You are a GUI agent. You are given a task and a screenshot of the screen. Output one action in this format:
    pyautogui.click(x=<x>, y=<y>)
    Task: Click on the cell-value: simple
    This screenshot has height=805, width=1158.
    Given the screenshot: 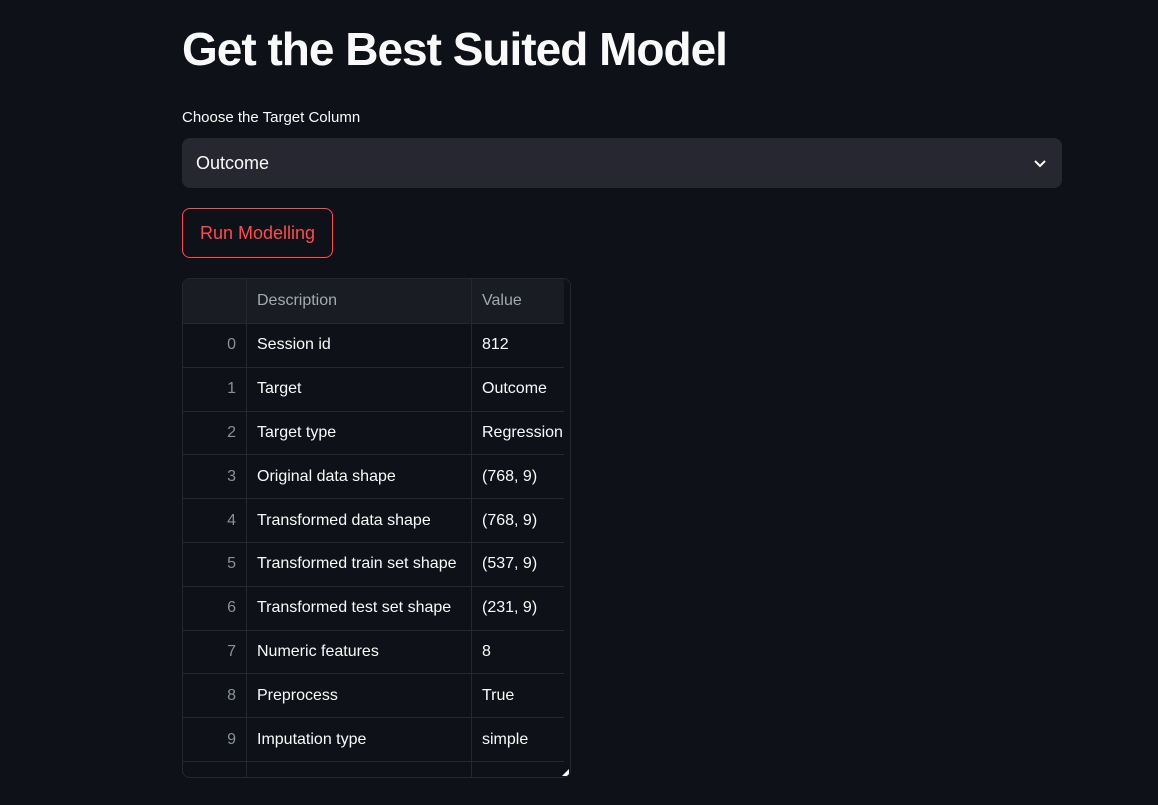 What is the action you would take?
    pyautogui.click(x=518, y=739)
    